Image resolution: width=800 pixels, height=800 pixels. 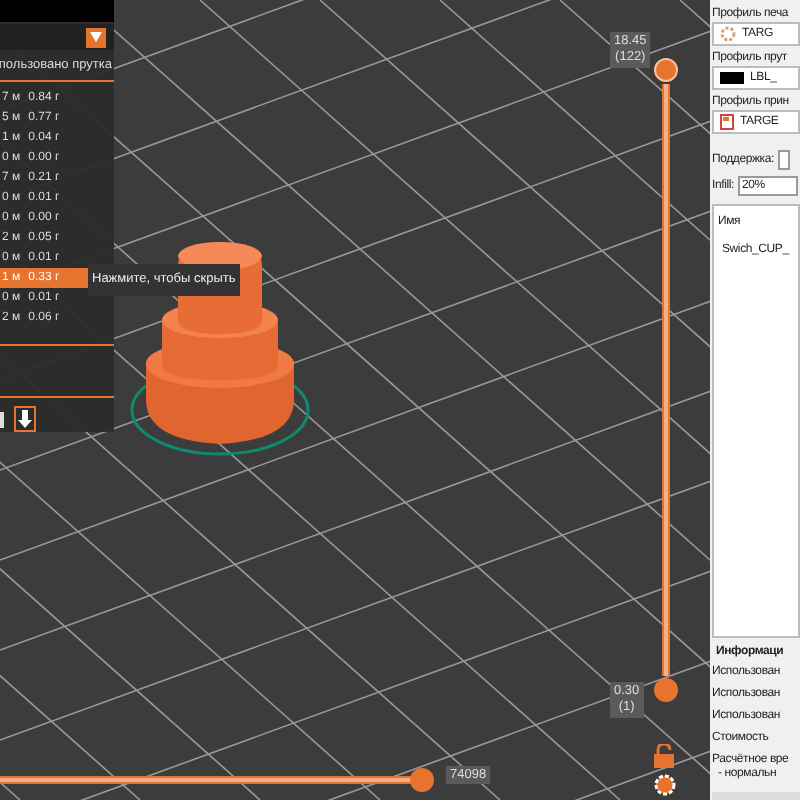 What do you see at coordinates (665, 785) in the screenshot?
I see `cog-icon` at bounding box center [665, 785].